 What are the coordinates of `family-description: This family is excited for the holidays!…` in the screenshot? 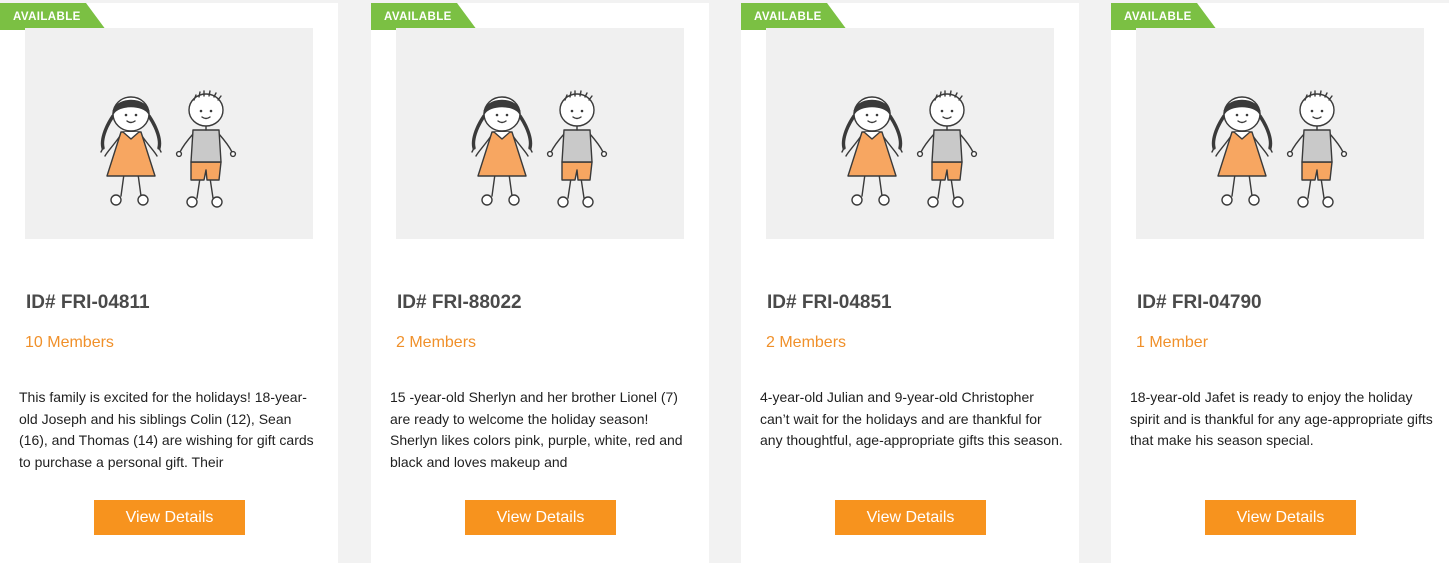 It's located at (166, 429).